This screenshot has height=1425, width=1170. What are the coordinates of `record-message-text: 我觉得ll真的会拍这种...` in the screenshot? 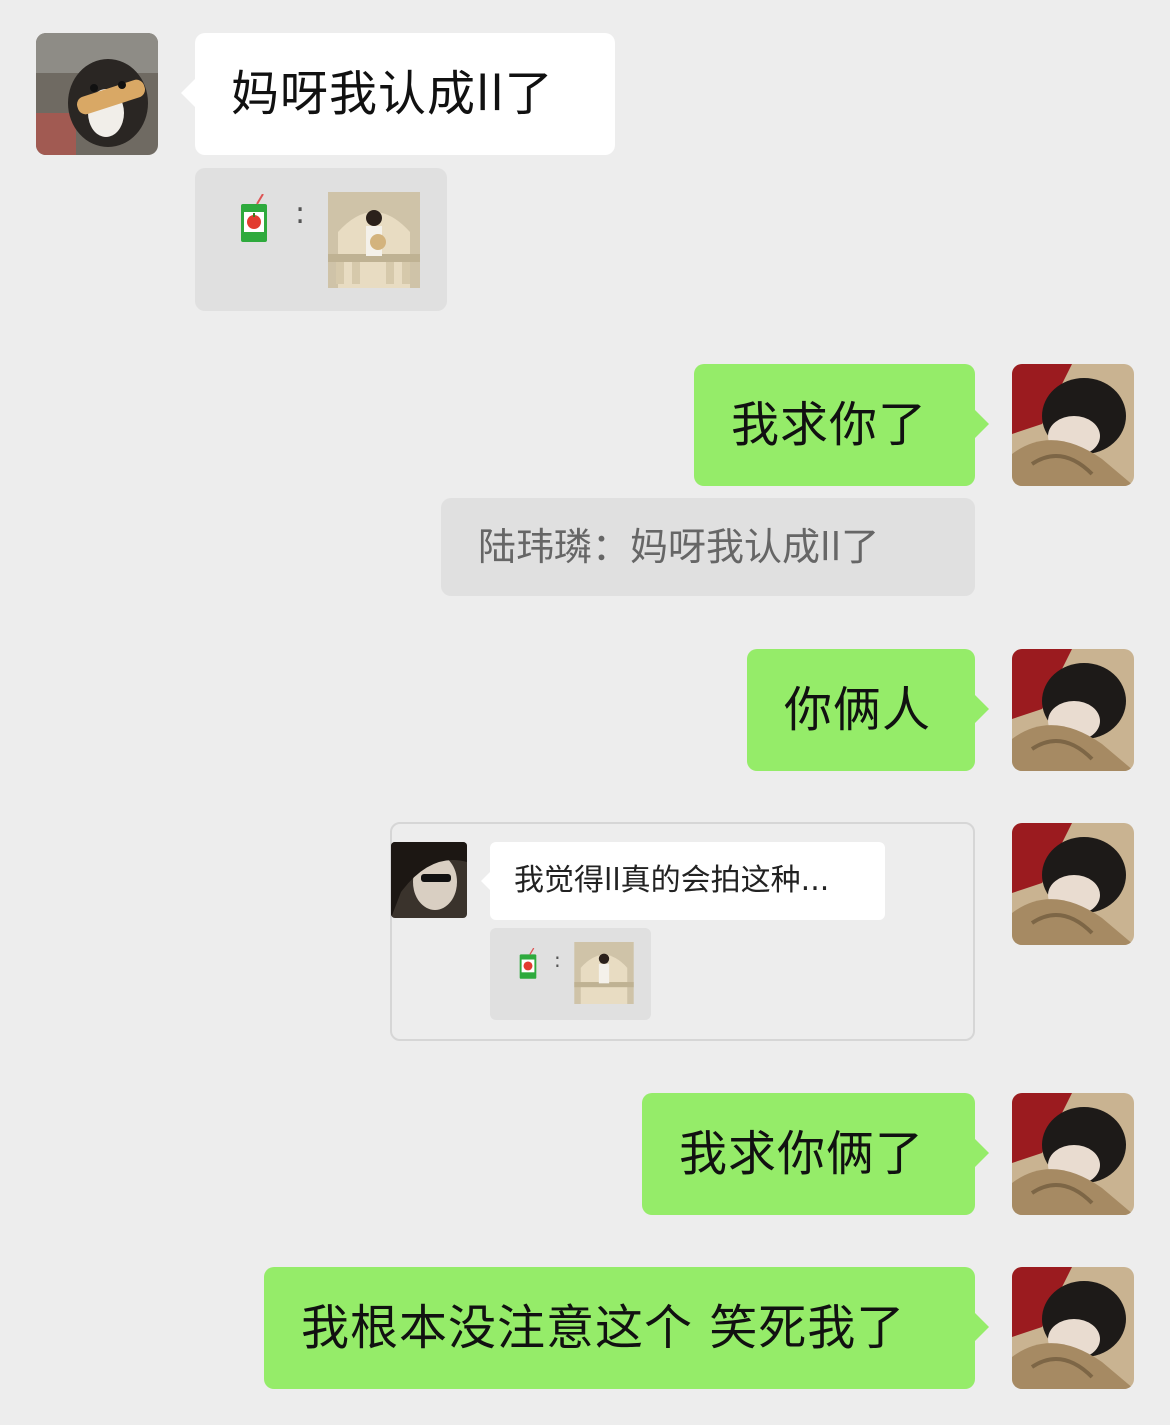 It's located at (672, 880).